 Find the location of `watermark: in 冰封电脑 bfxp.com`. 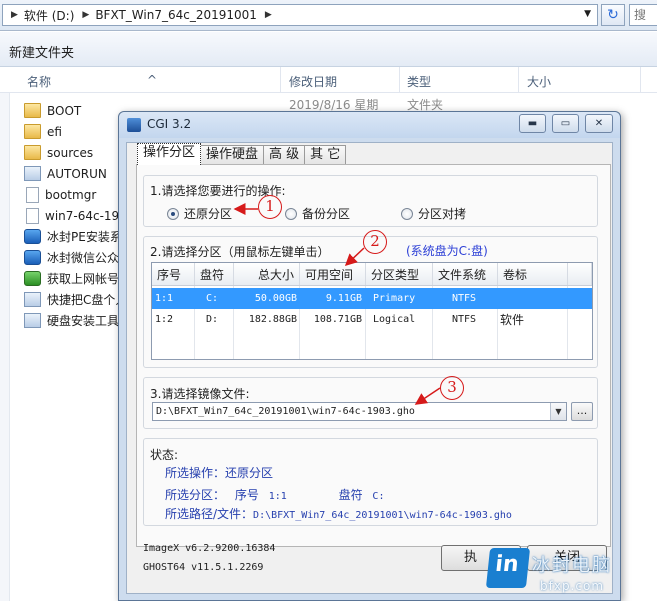

watermark: in 冰封电脑 bfxp.com is located at coordinates (569, 573).